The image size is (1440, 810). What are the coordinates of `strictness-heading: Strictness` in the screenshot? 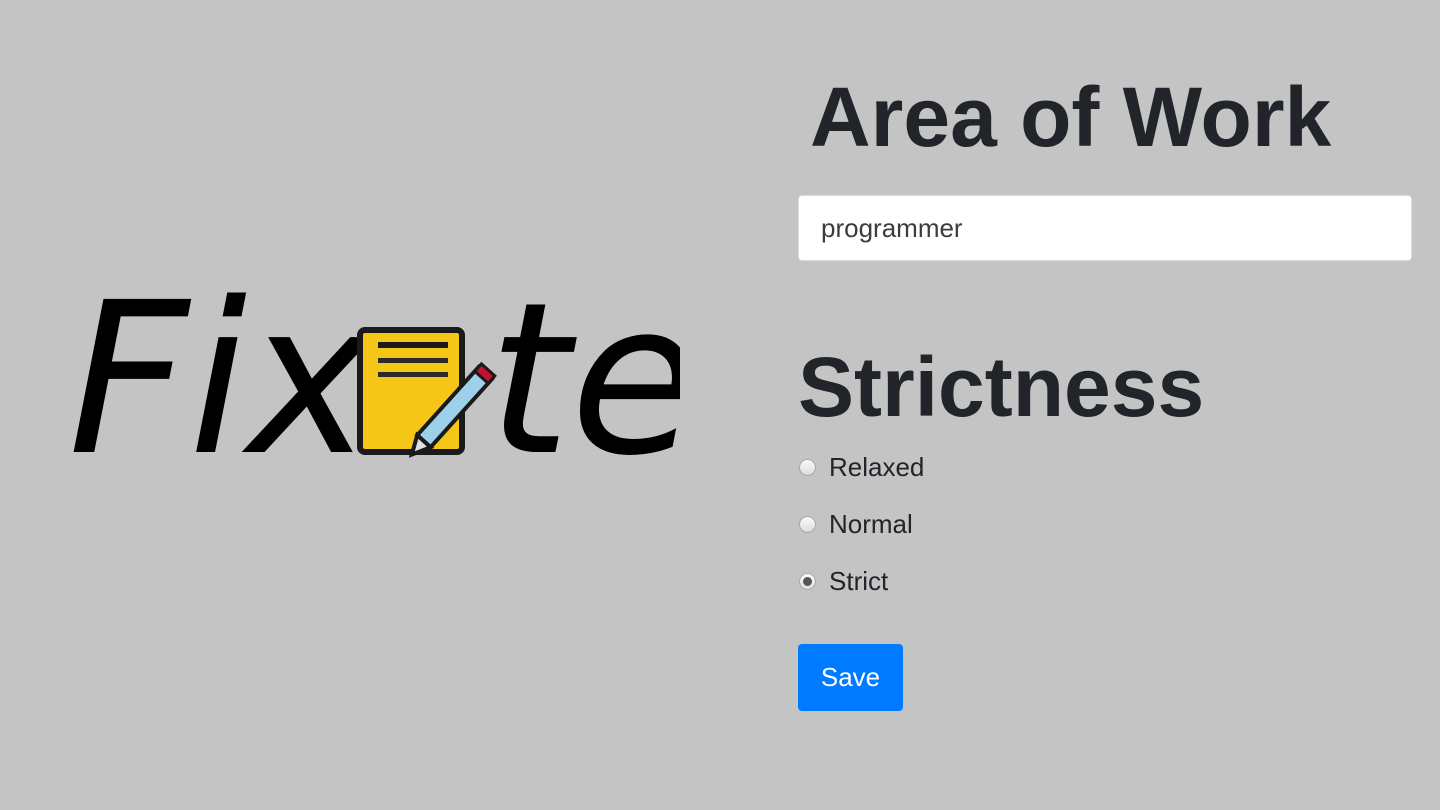 It's located at (1001, 387).